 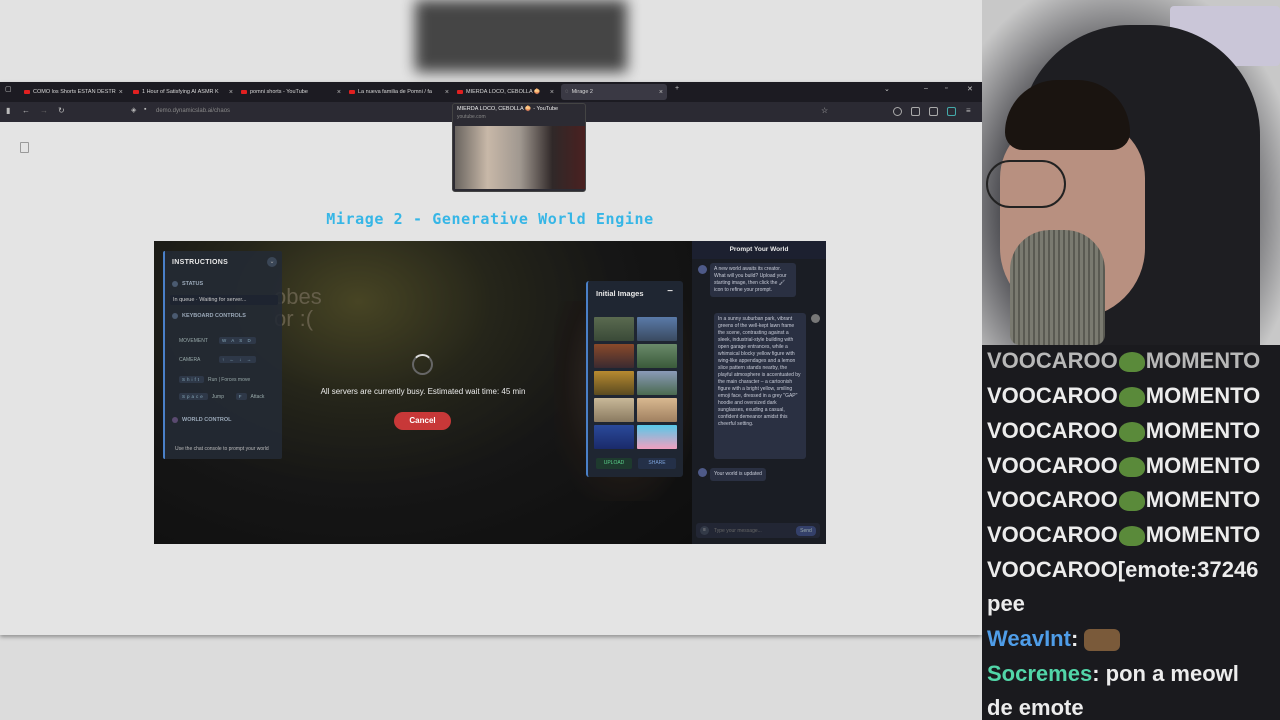 What do you see at coordinates (926, 88) in the screenshot?
I see `minimize-icon: –` at bounding box center [926, 88].